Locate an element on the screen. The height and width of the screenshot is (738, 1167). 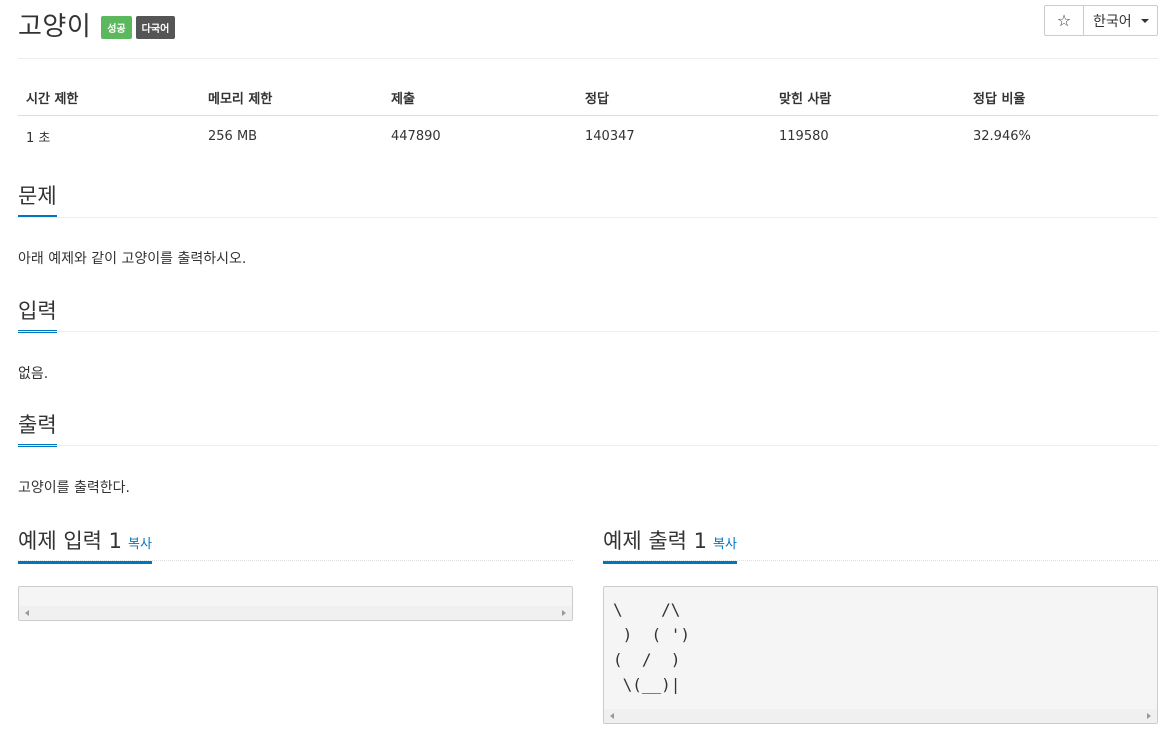
header-divider is located at coordinates (588, 58).